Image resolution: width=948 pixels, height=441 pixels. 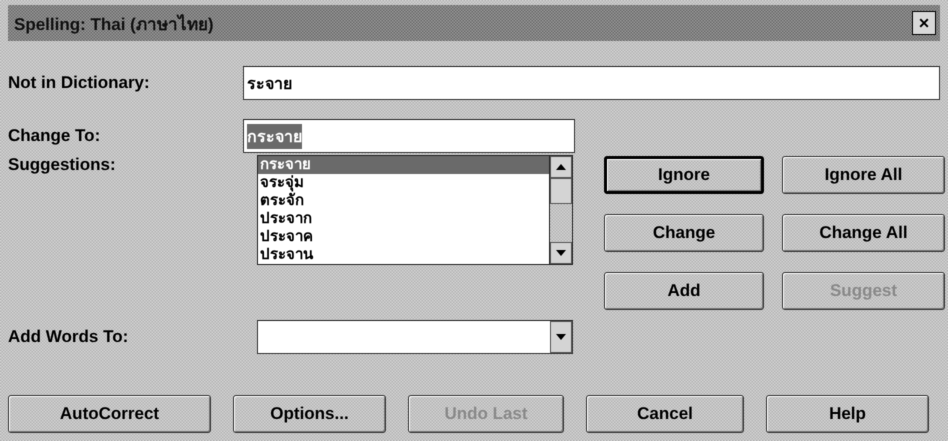 I want to click on window-title: Spelling: Thai (ภาษาไทย), so click(x=114, y=24).